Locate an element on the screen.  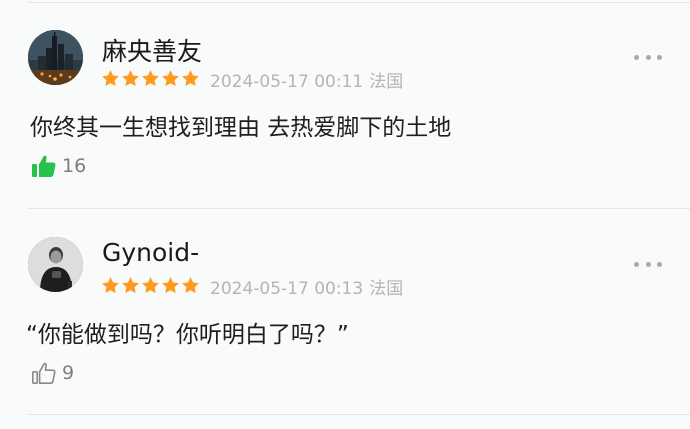
top-divider is located at coordinates (359, 2).